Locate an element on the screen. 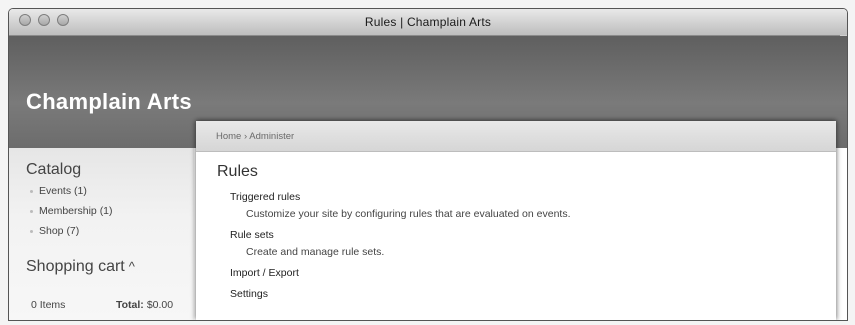  rule-sets-description: Create and manage rule sets. is located at coordinates (315, 252).